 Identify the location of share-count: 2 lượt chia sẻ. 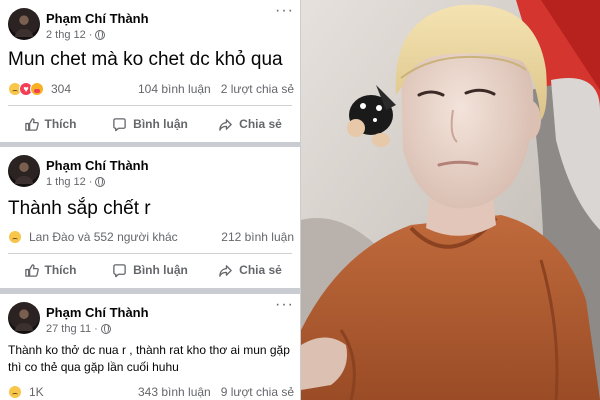
(257, 89).